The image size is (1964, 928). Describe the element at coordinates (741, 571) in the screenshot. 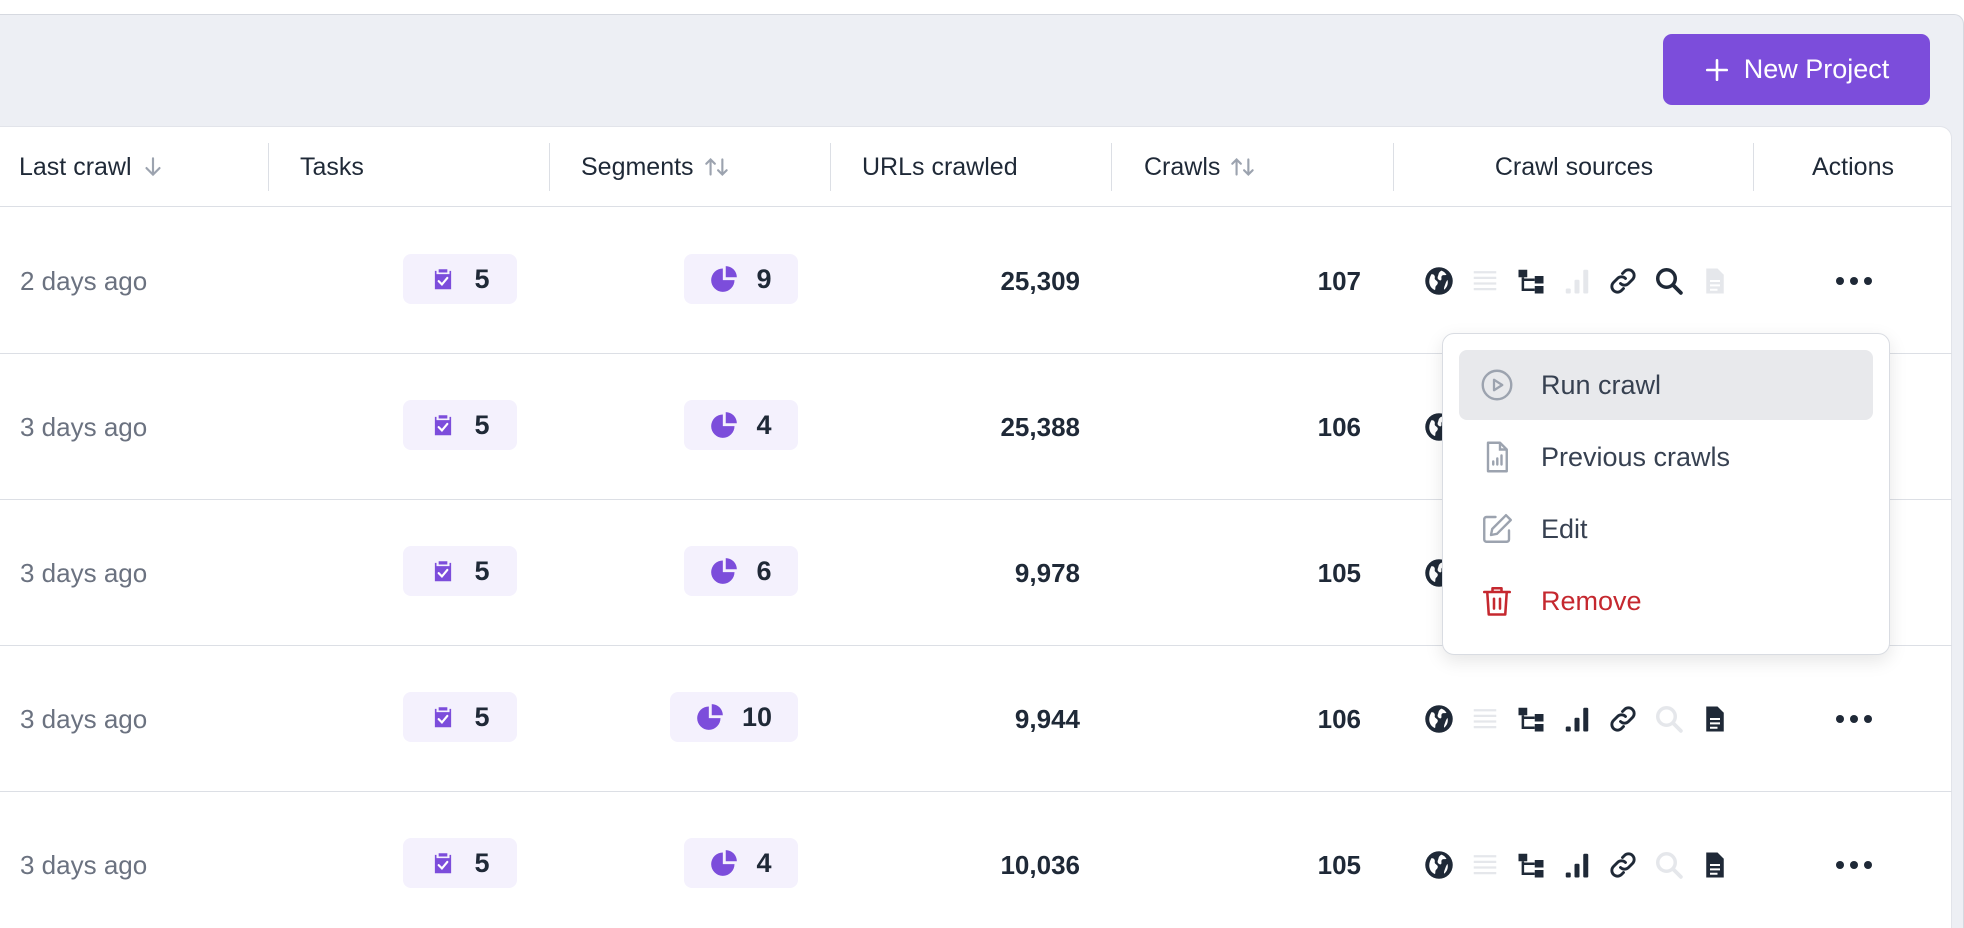

I see `segments-badge: 6` at that location.